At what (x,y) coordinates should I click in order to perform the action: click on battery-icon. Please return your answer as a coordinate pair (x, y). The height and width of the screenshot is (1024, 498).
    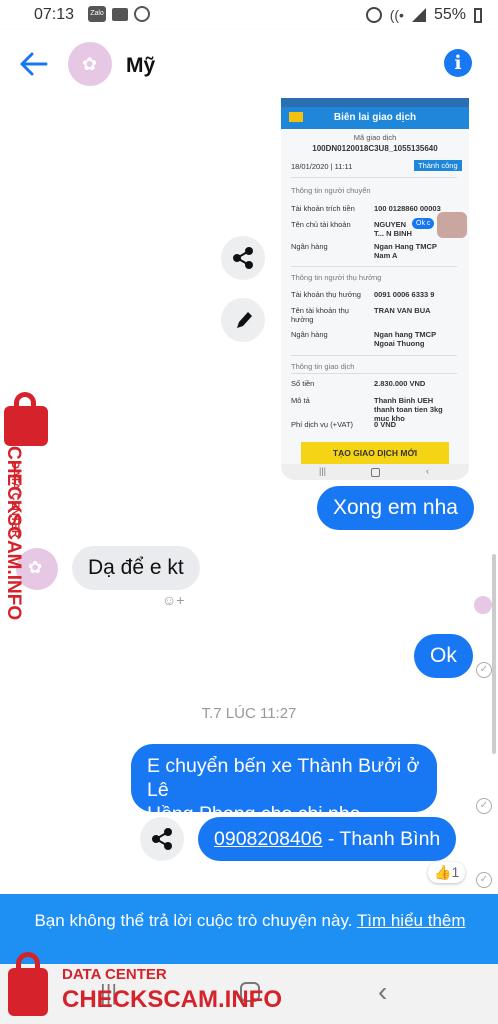
    Looking at the image, I should click on (478, 15).